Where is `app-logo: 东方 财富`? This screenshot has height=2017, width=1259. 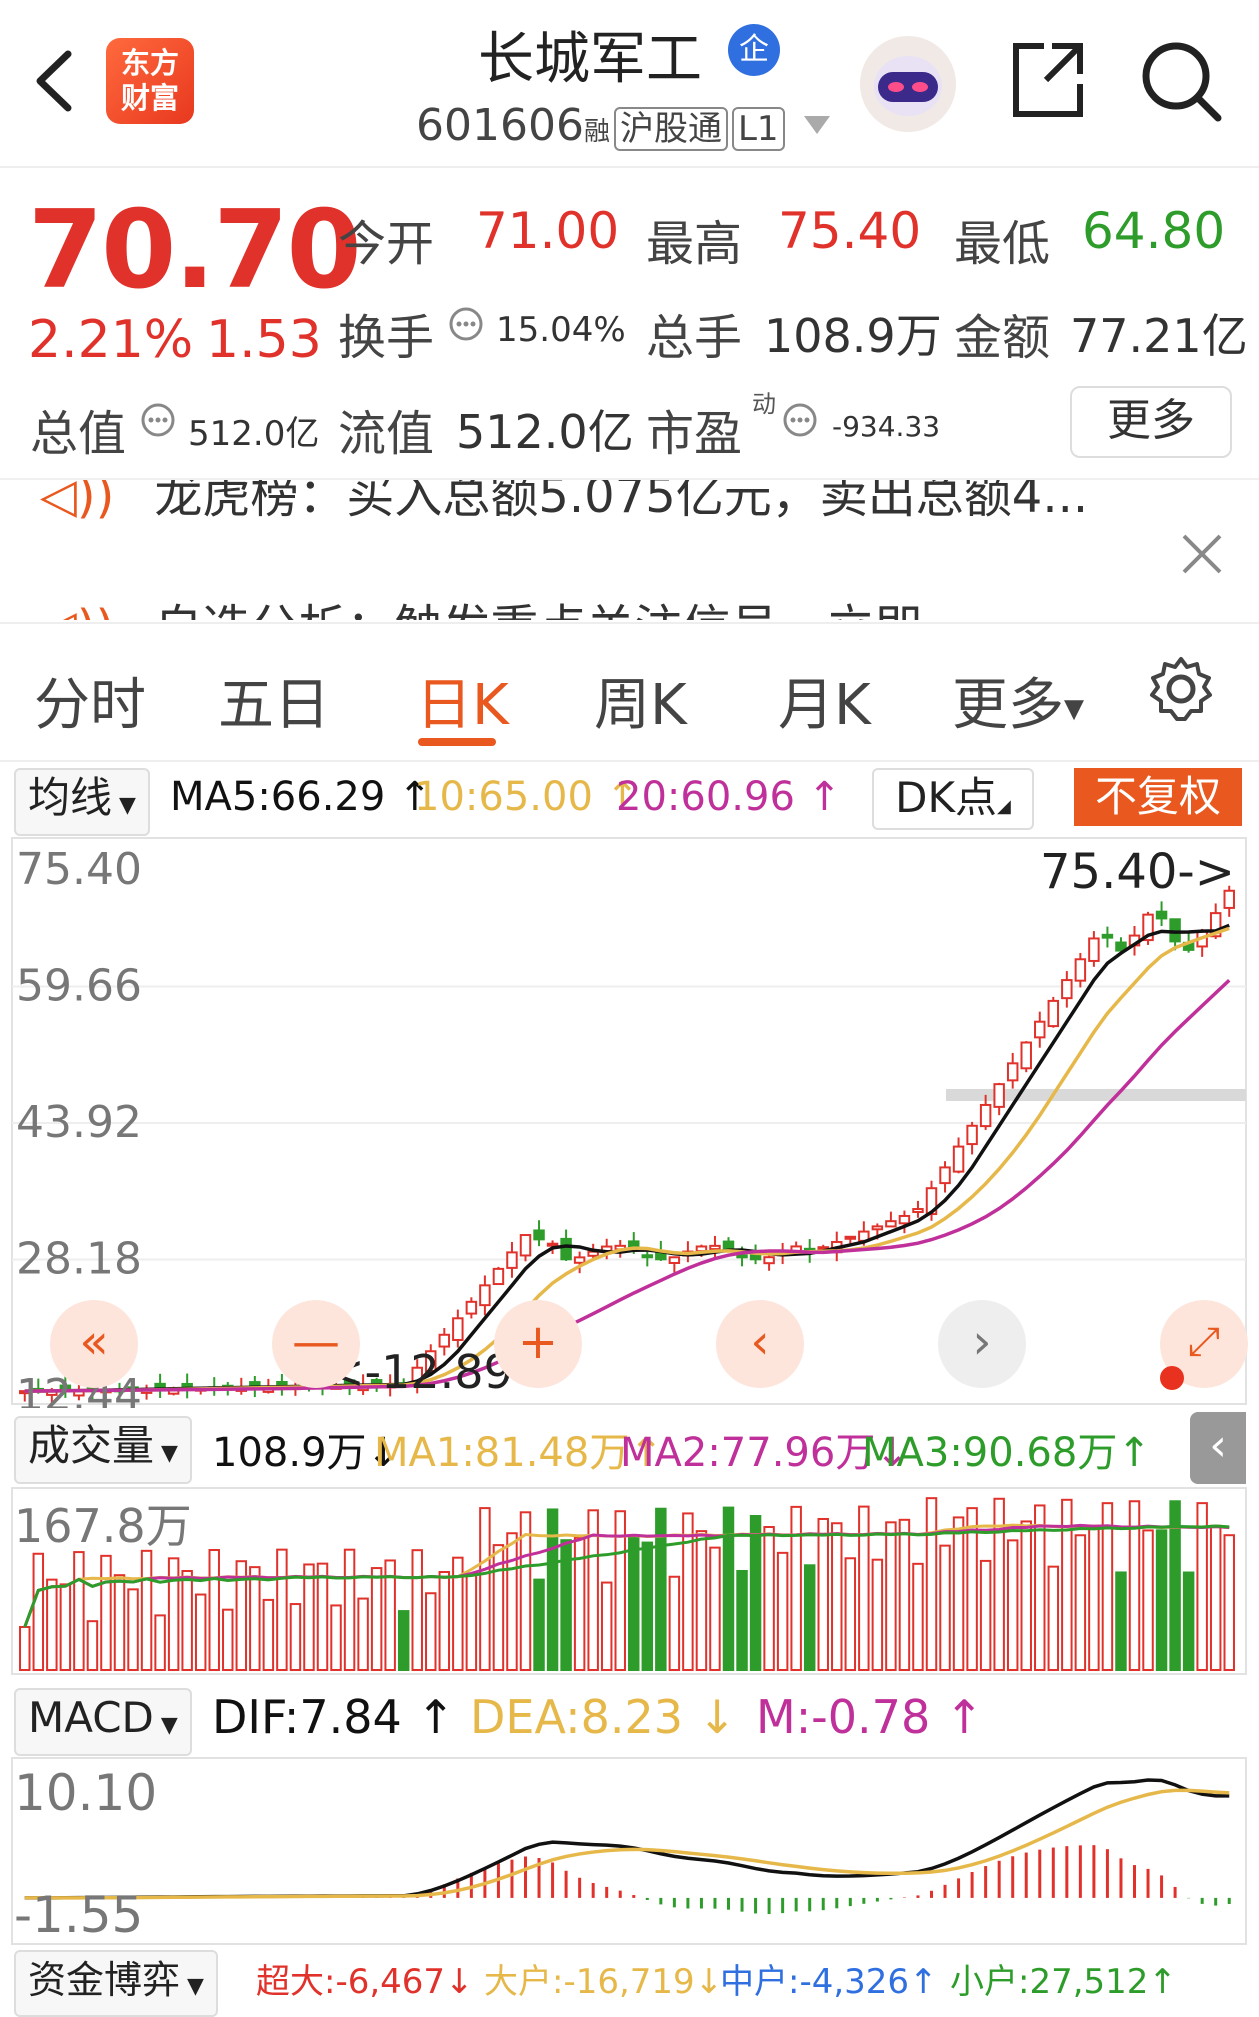 app-logo: 东方 财富 is located at coordinates (150, 81).